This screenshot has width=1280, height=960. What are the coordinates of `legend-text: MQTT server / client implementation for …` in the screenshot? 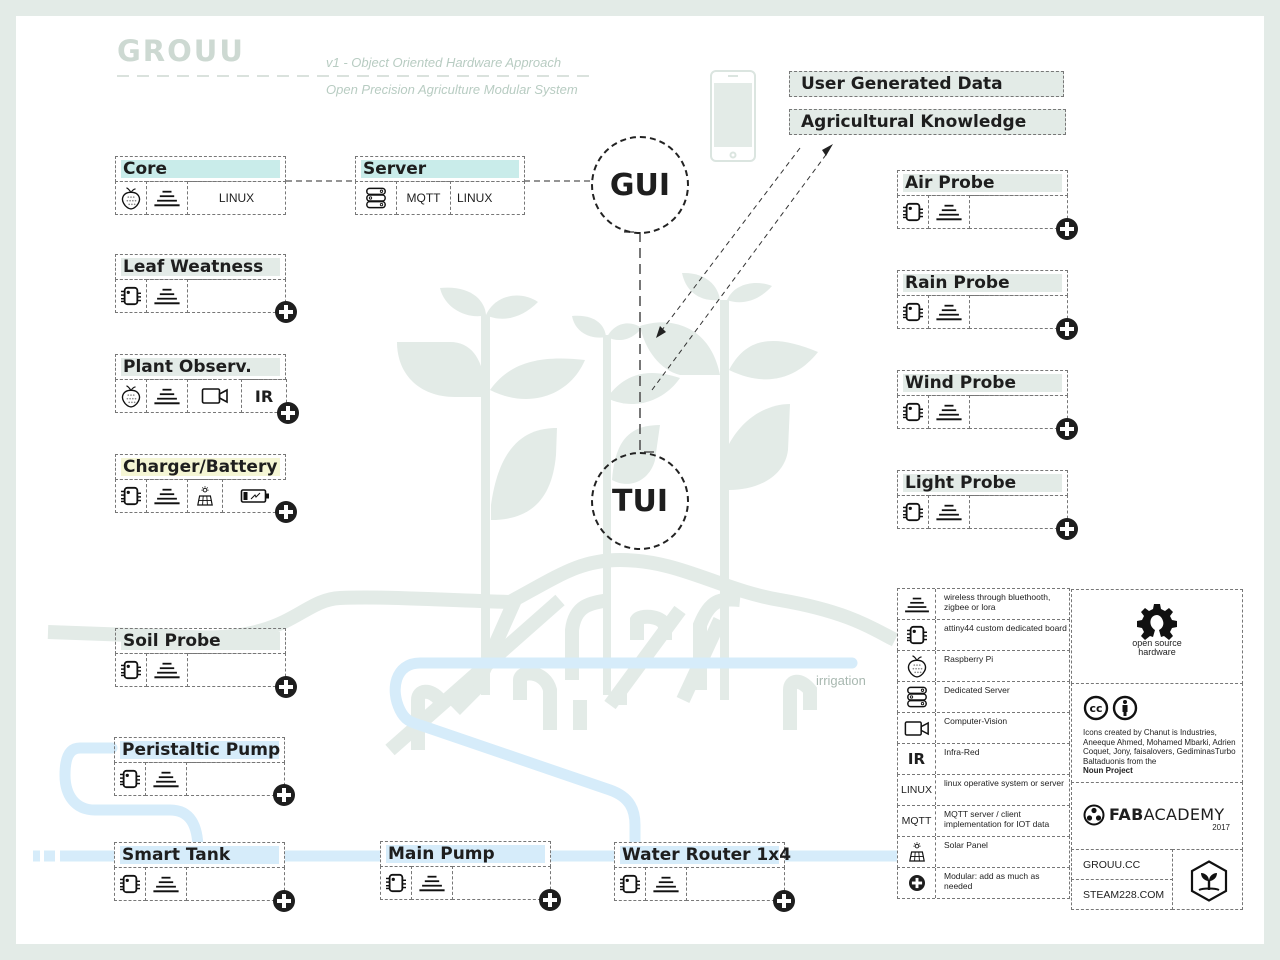 It's located at (997, 819).